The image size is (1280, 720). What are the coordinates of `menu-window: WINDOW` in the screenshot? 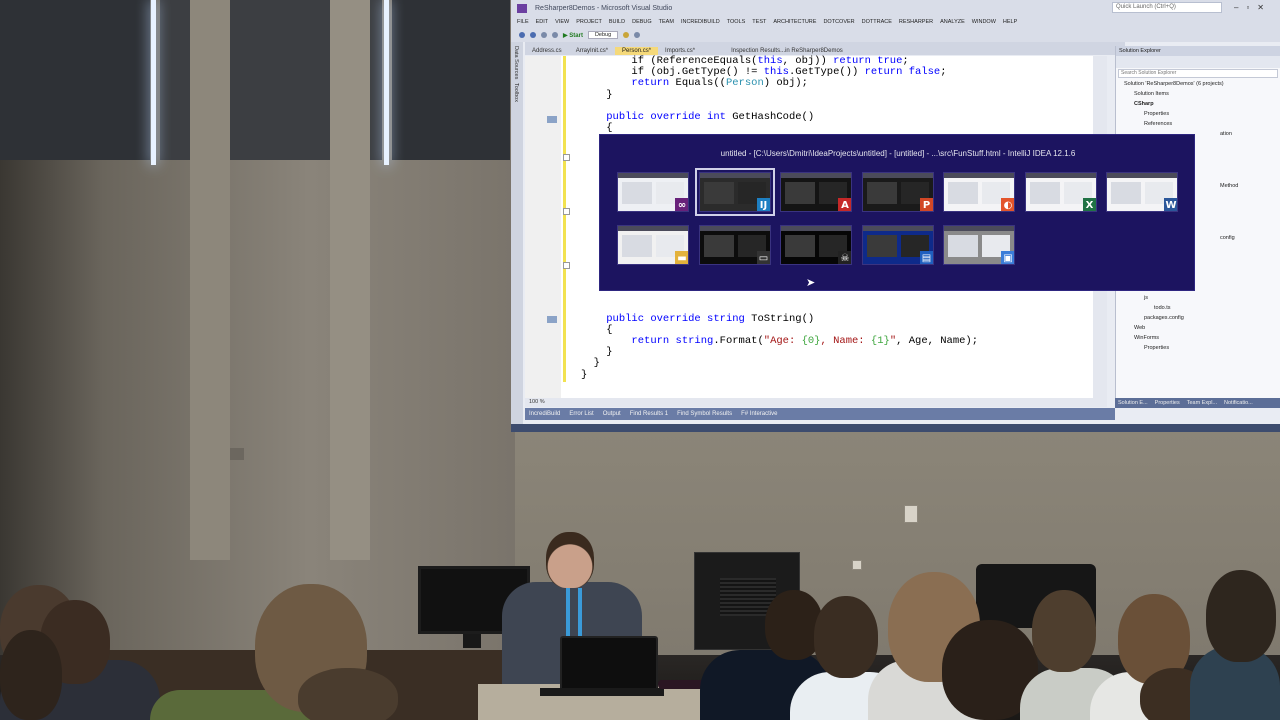 It's located at (984, 22).